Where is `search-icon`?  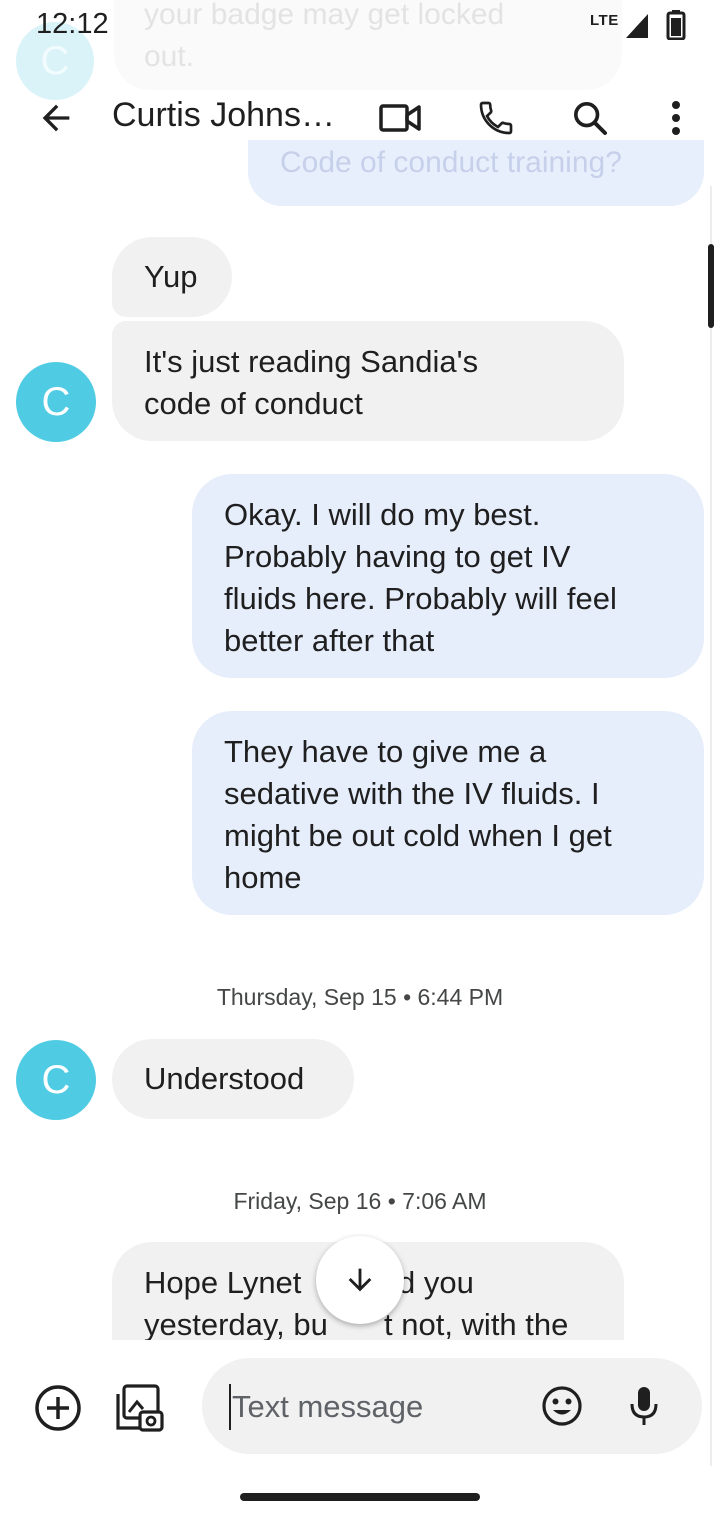 search-icon is located at coordinates (590, 118).